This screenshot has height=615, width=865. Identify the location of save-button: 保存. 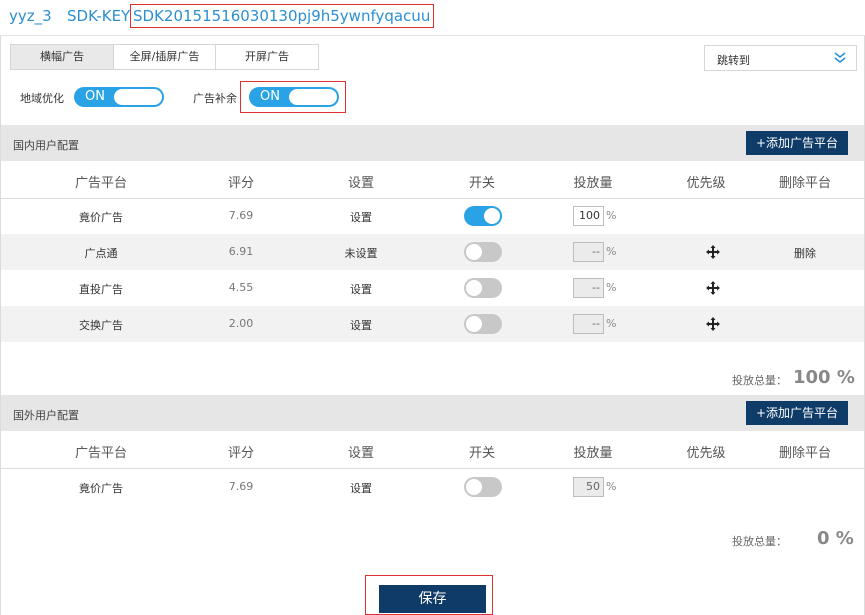
(432, 599).